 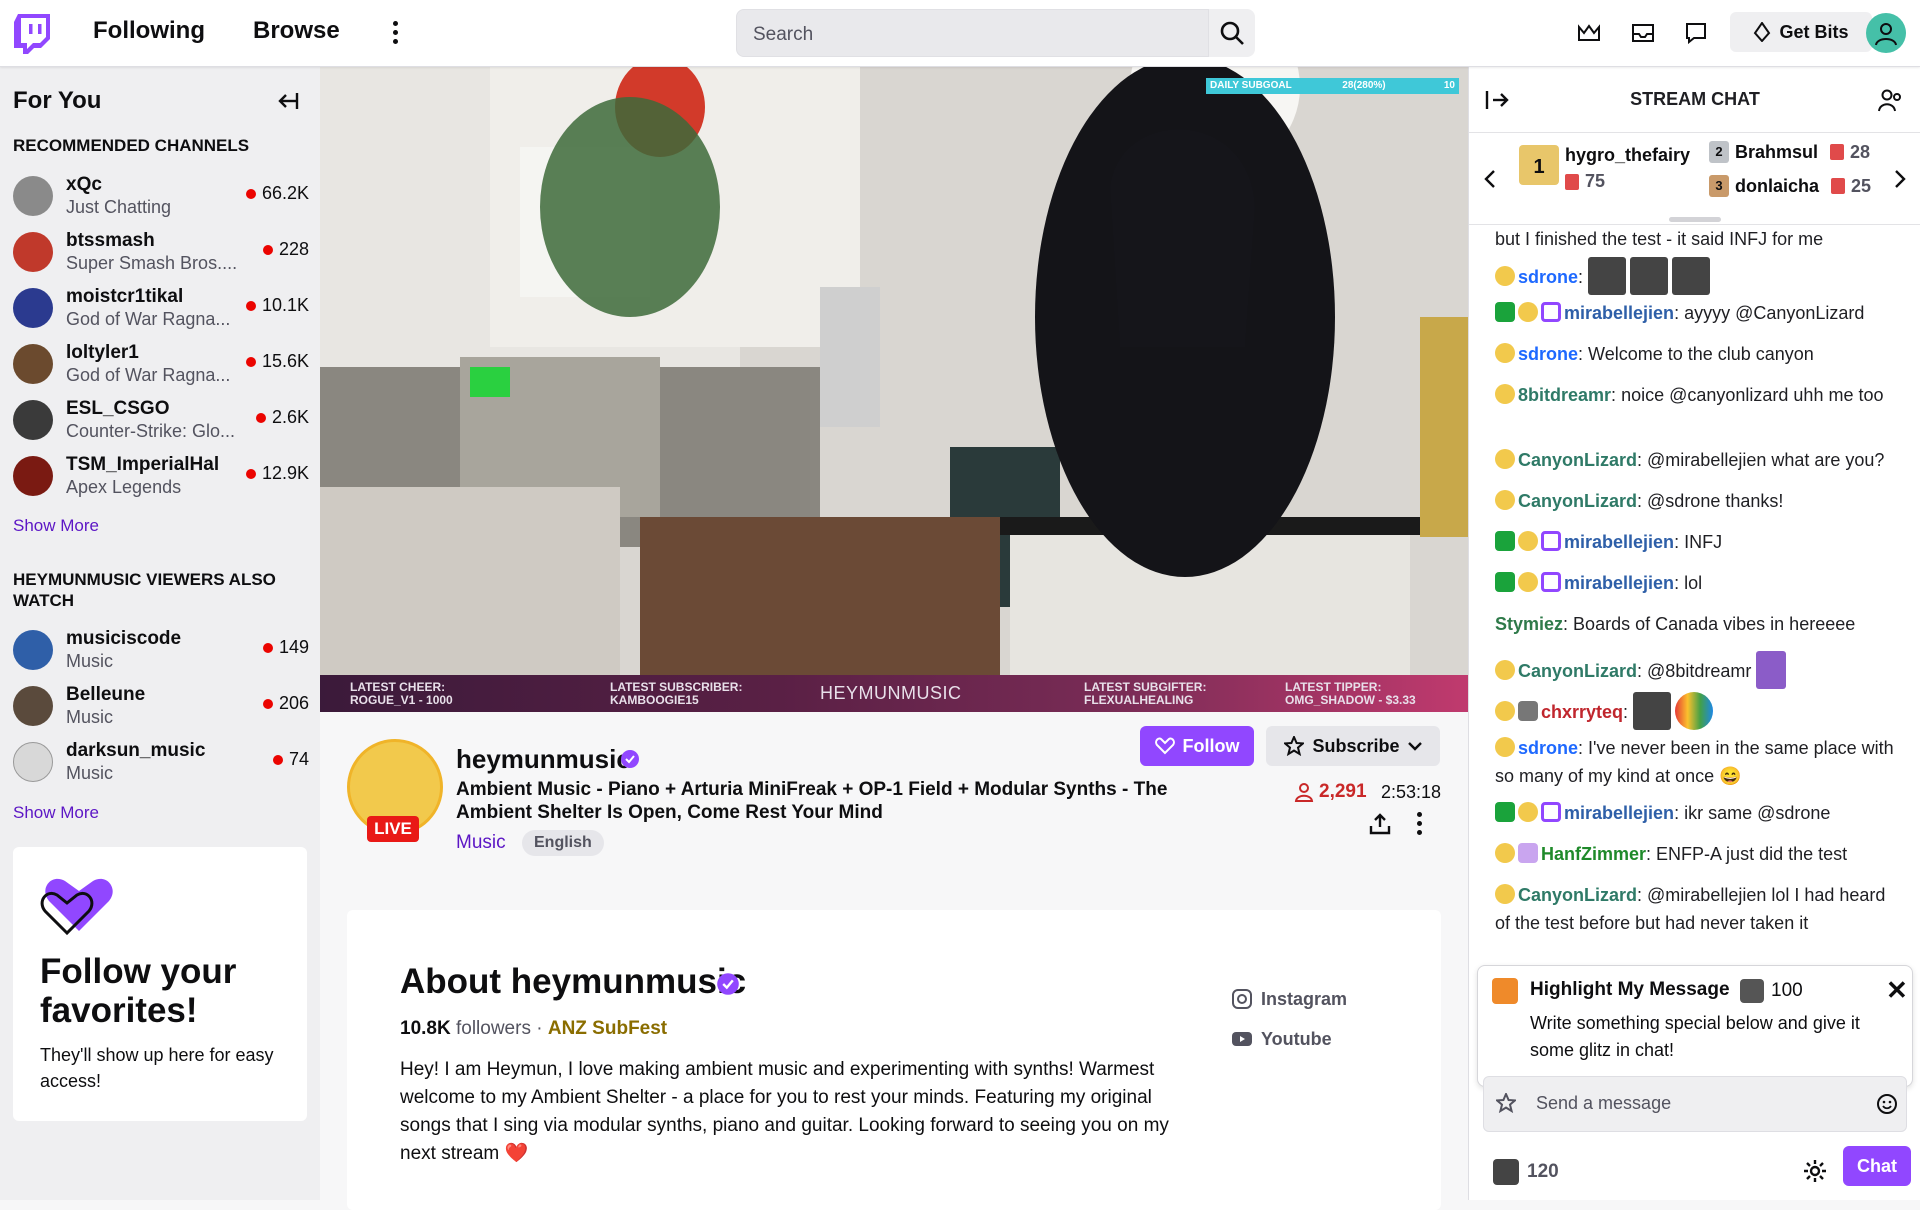 I want to click on sidebar-channel-belleune: Belleune Music 206, so click(x=161, y=708).